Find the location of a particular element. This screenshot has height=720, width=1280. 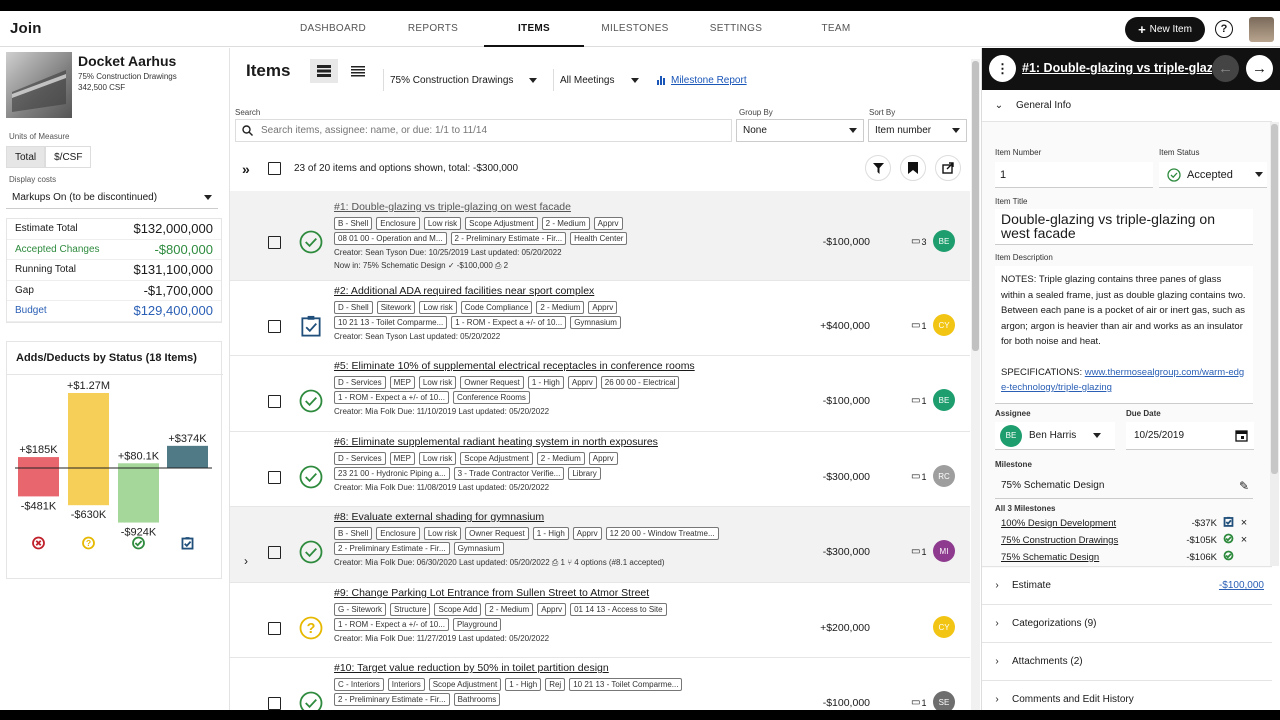

due-date-field: 10/25/2019 is located at coordinates (1190, 436).